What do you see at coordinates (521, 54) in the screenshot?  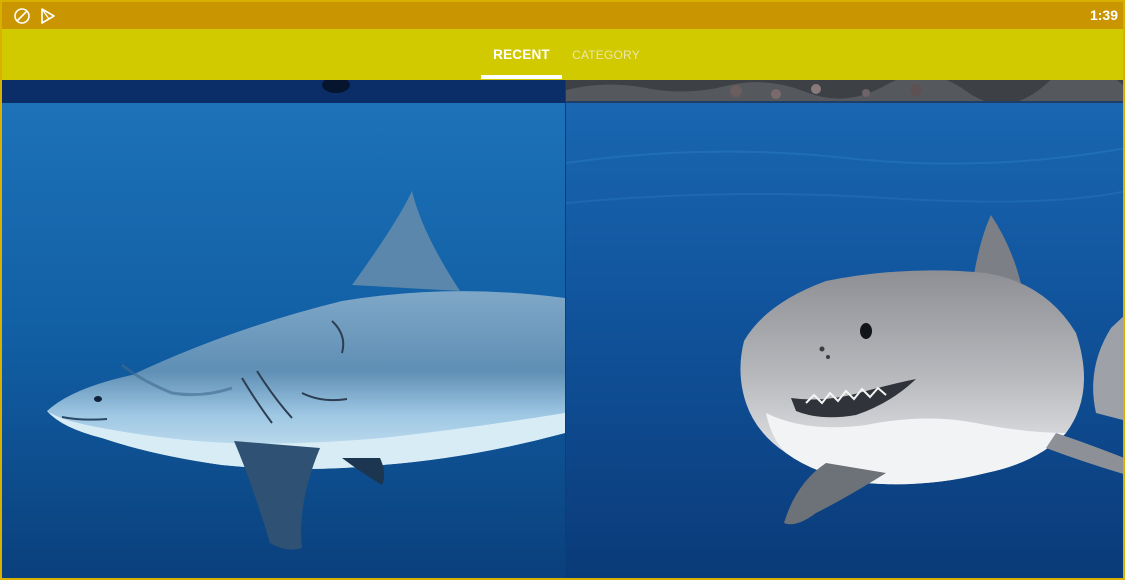 I see `tab-recent: RECENT` at bounding box center [521, 54].